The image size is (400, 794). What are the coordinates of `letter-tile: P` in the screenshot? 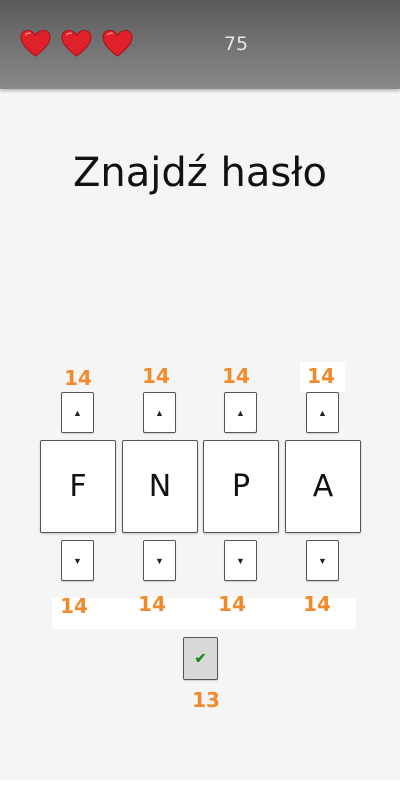 It's located at (241, 486).